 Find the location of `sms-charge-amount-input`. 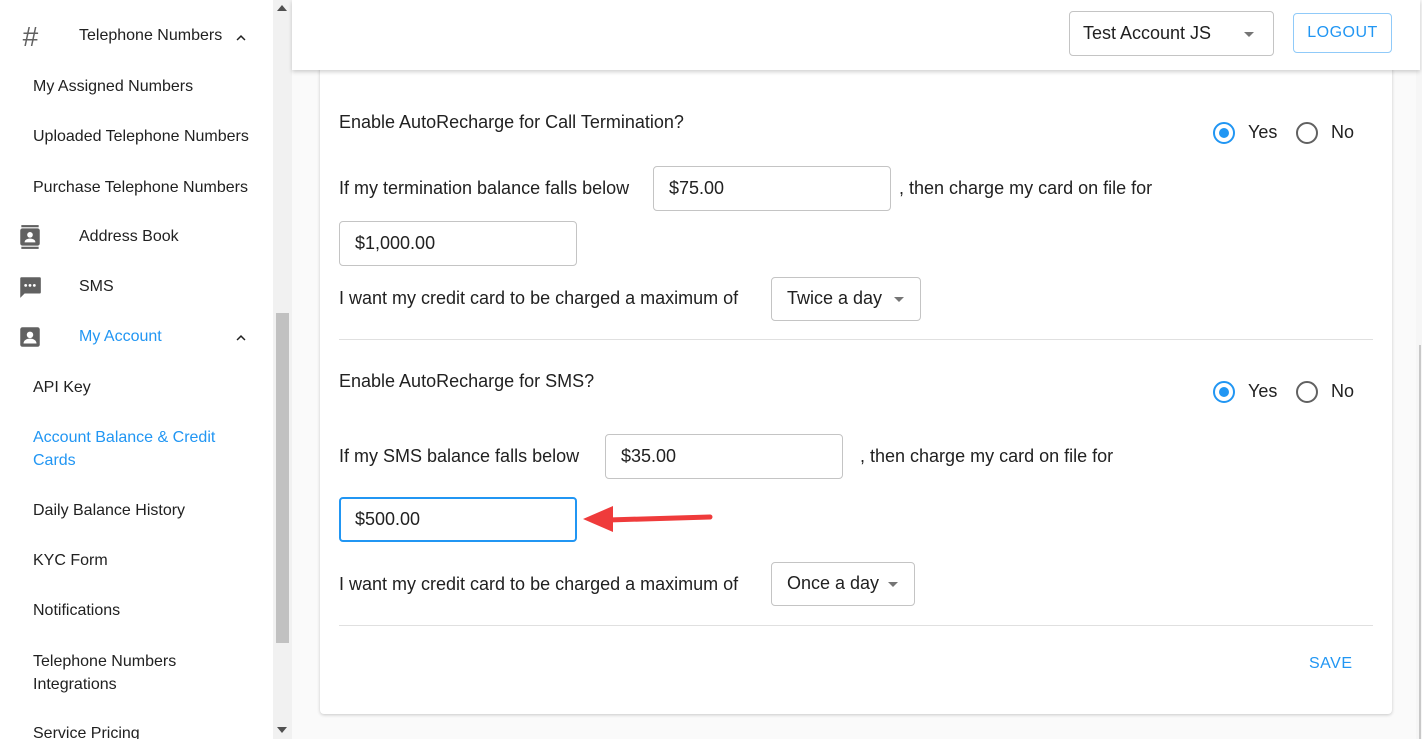

sms-charge-amount-input is located at coordinates (458, 519).